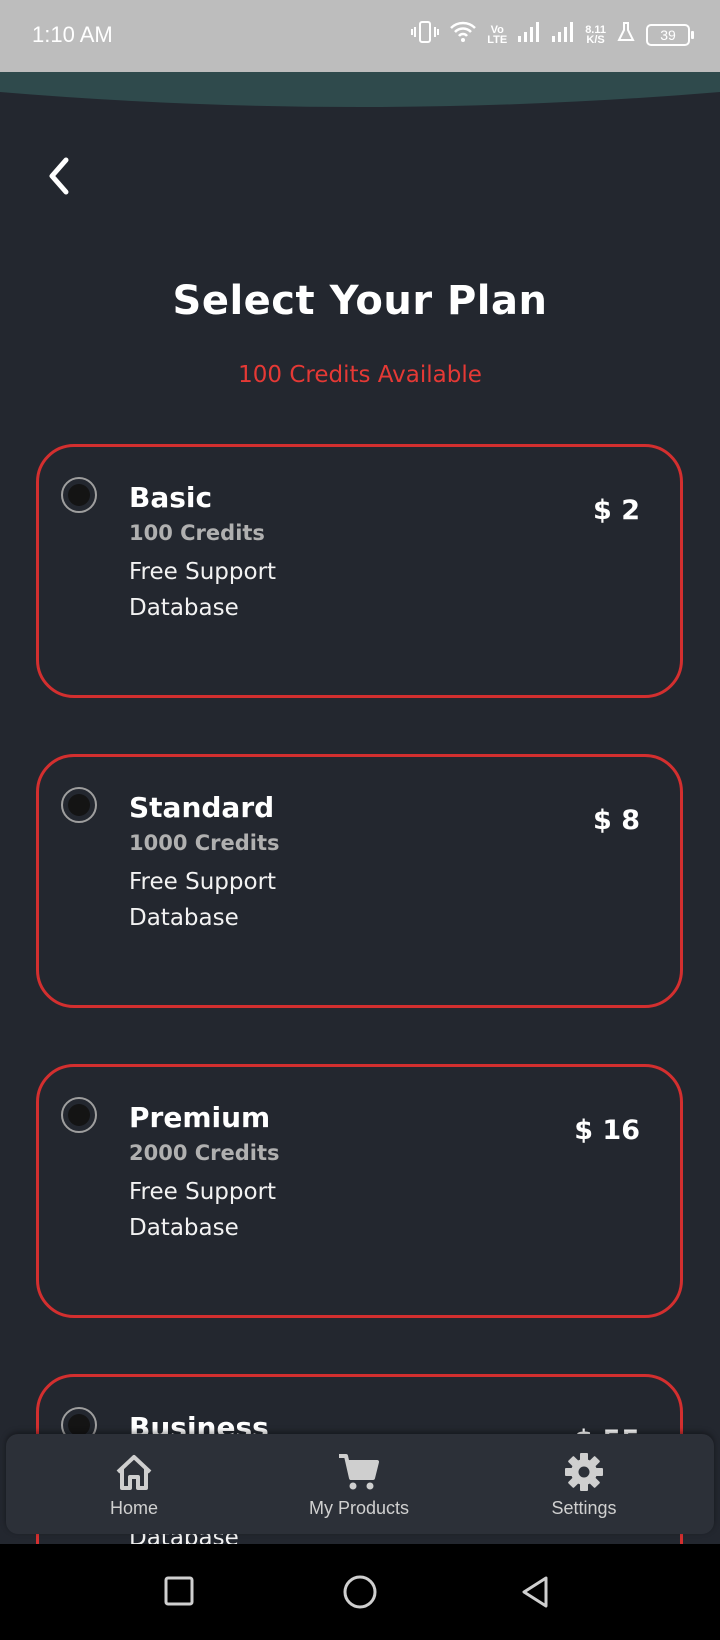  I want to click on nav-settings: Settings, so click(584, 1484).